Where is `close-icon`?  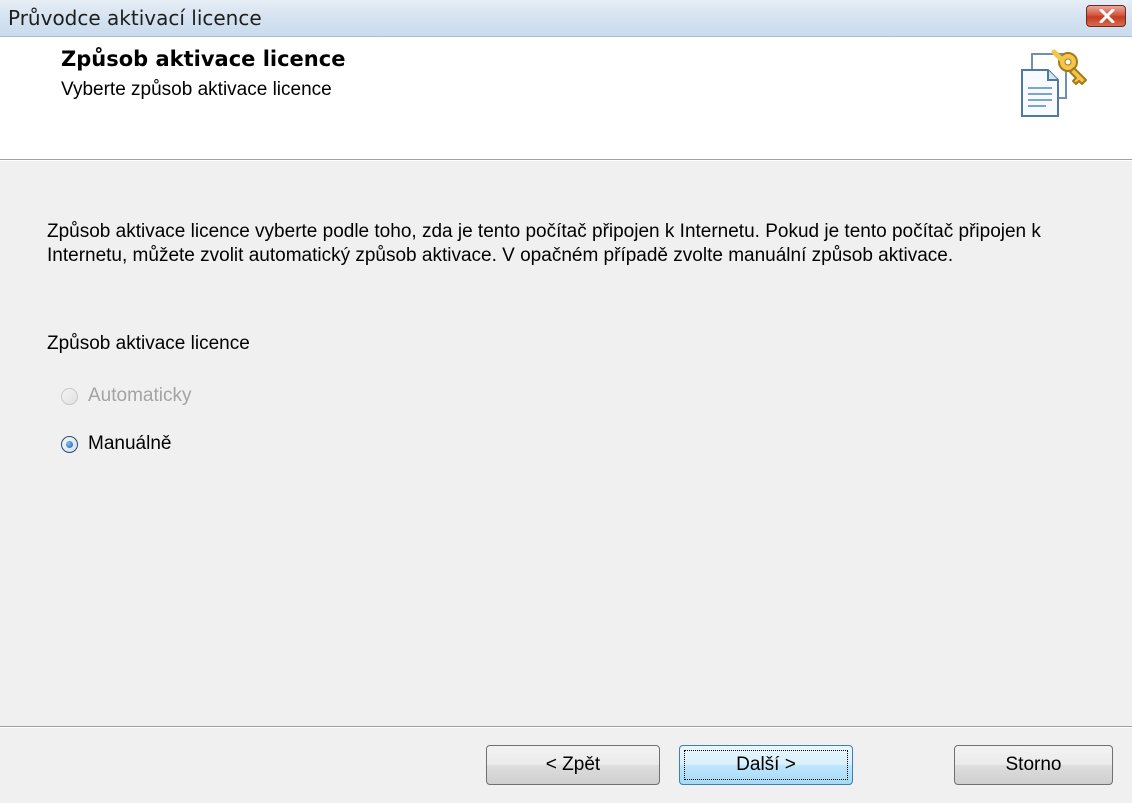
close-icon is located at coordinates (1107, 16).